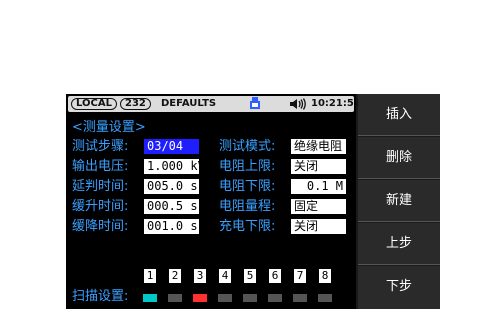 Image resolution: width=500 pixels, height=320 pixels. What do you see at coordinates (247, 206) in the screenshot?
I see `field-label: 电阻量程:` at bounding box center [247, 206].